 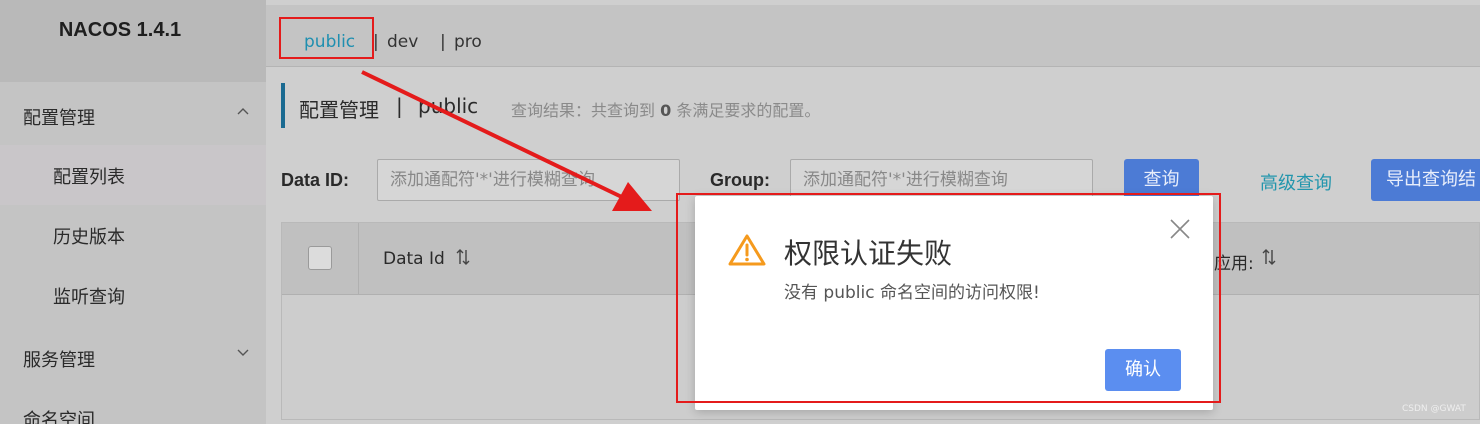 What do you see at coordinates (414, 259) in the screenshot?
I see `column-header-data-id: Data Id` at bounding box center [414, 259].